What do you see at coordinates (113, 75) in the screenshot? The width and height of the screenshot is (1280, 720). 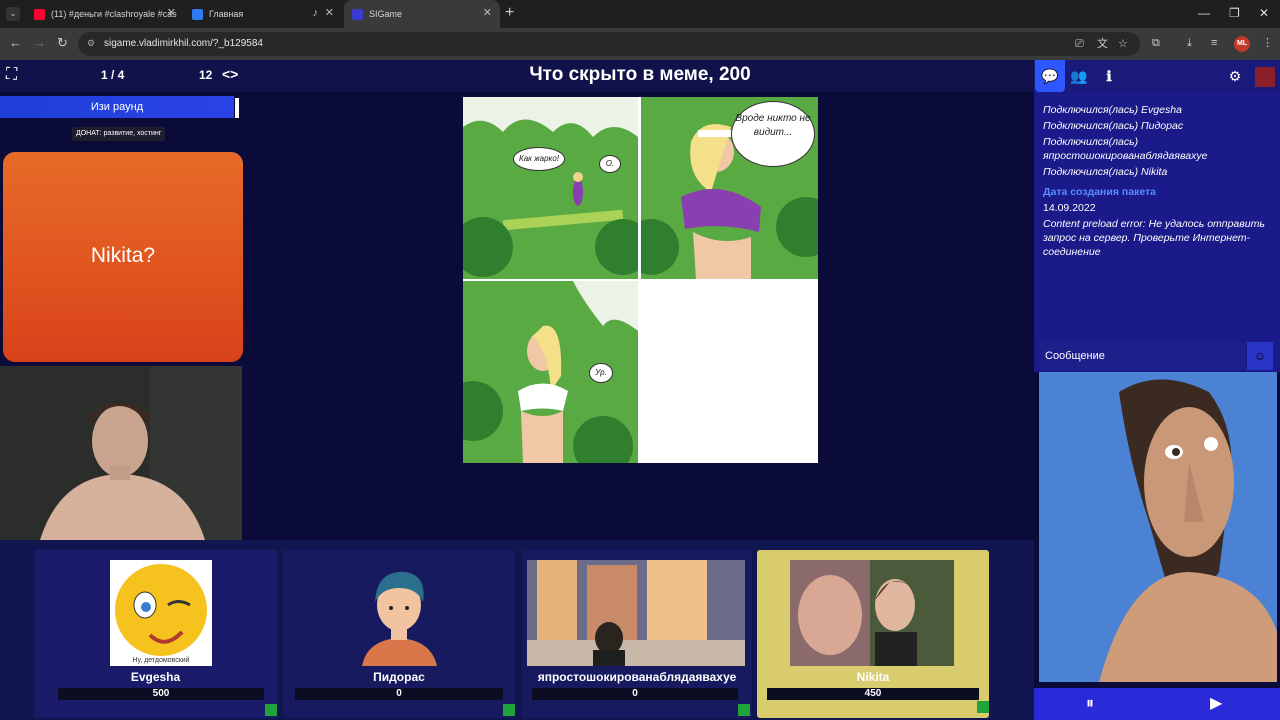 I see `round-progress: 1 / 4` at bounding box center [113, 75].